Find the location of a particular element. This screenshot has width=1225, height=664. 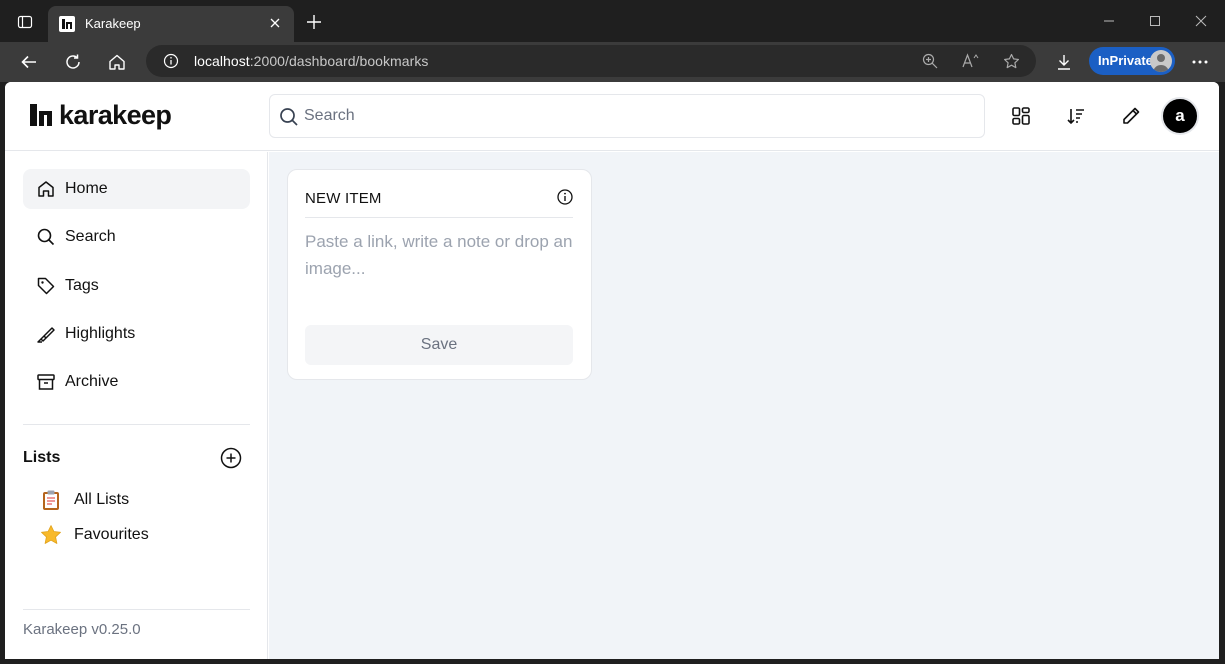

url-text: localhost:2000/dashboard/bookmarks is located at coordinates (311, 61).